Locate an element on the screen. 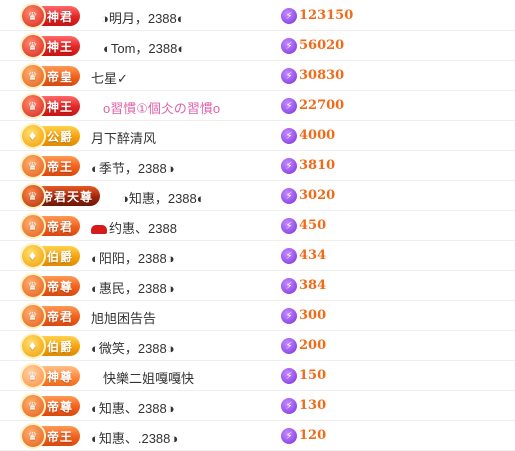  list-item: ♦ 伯爵 ◐阳阳，2388◑ ⚡ 434 is located at coordinates (257, 256).